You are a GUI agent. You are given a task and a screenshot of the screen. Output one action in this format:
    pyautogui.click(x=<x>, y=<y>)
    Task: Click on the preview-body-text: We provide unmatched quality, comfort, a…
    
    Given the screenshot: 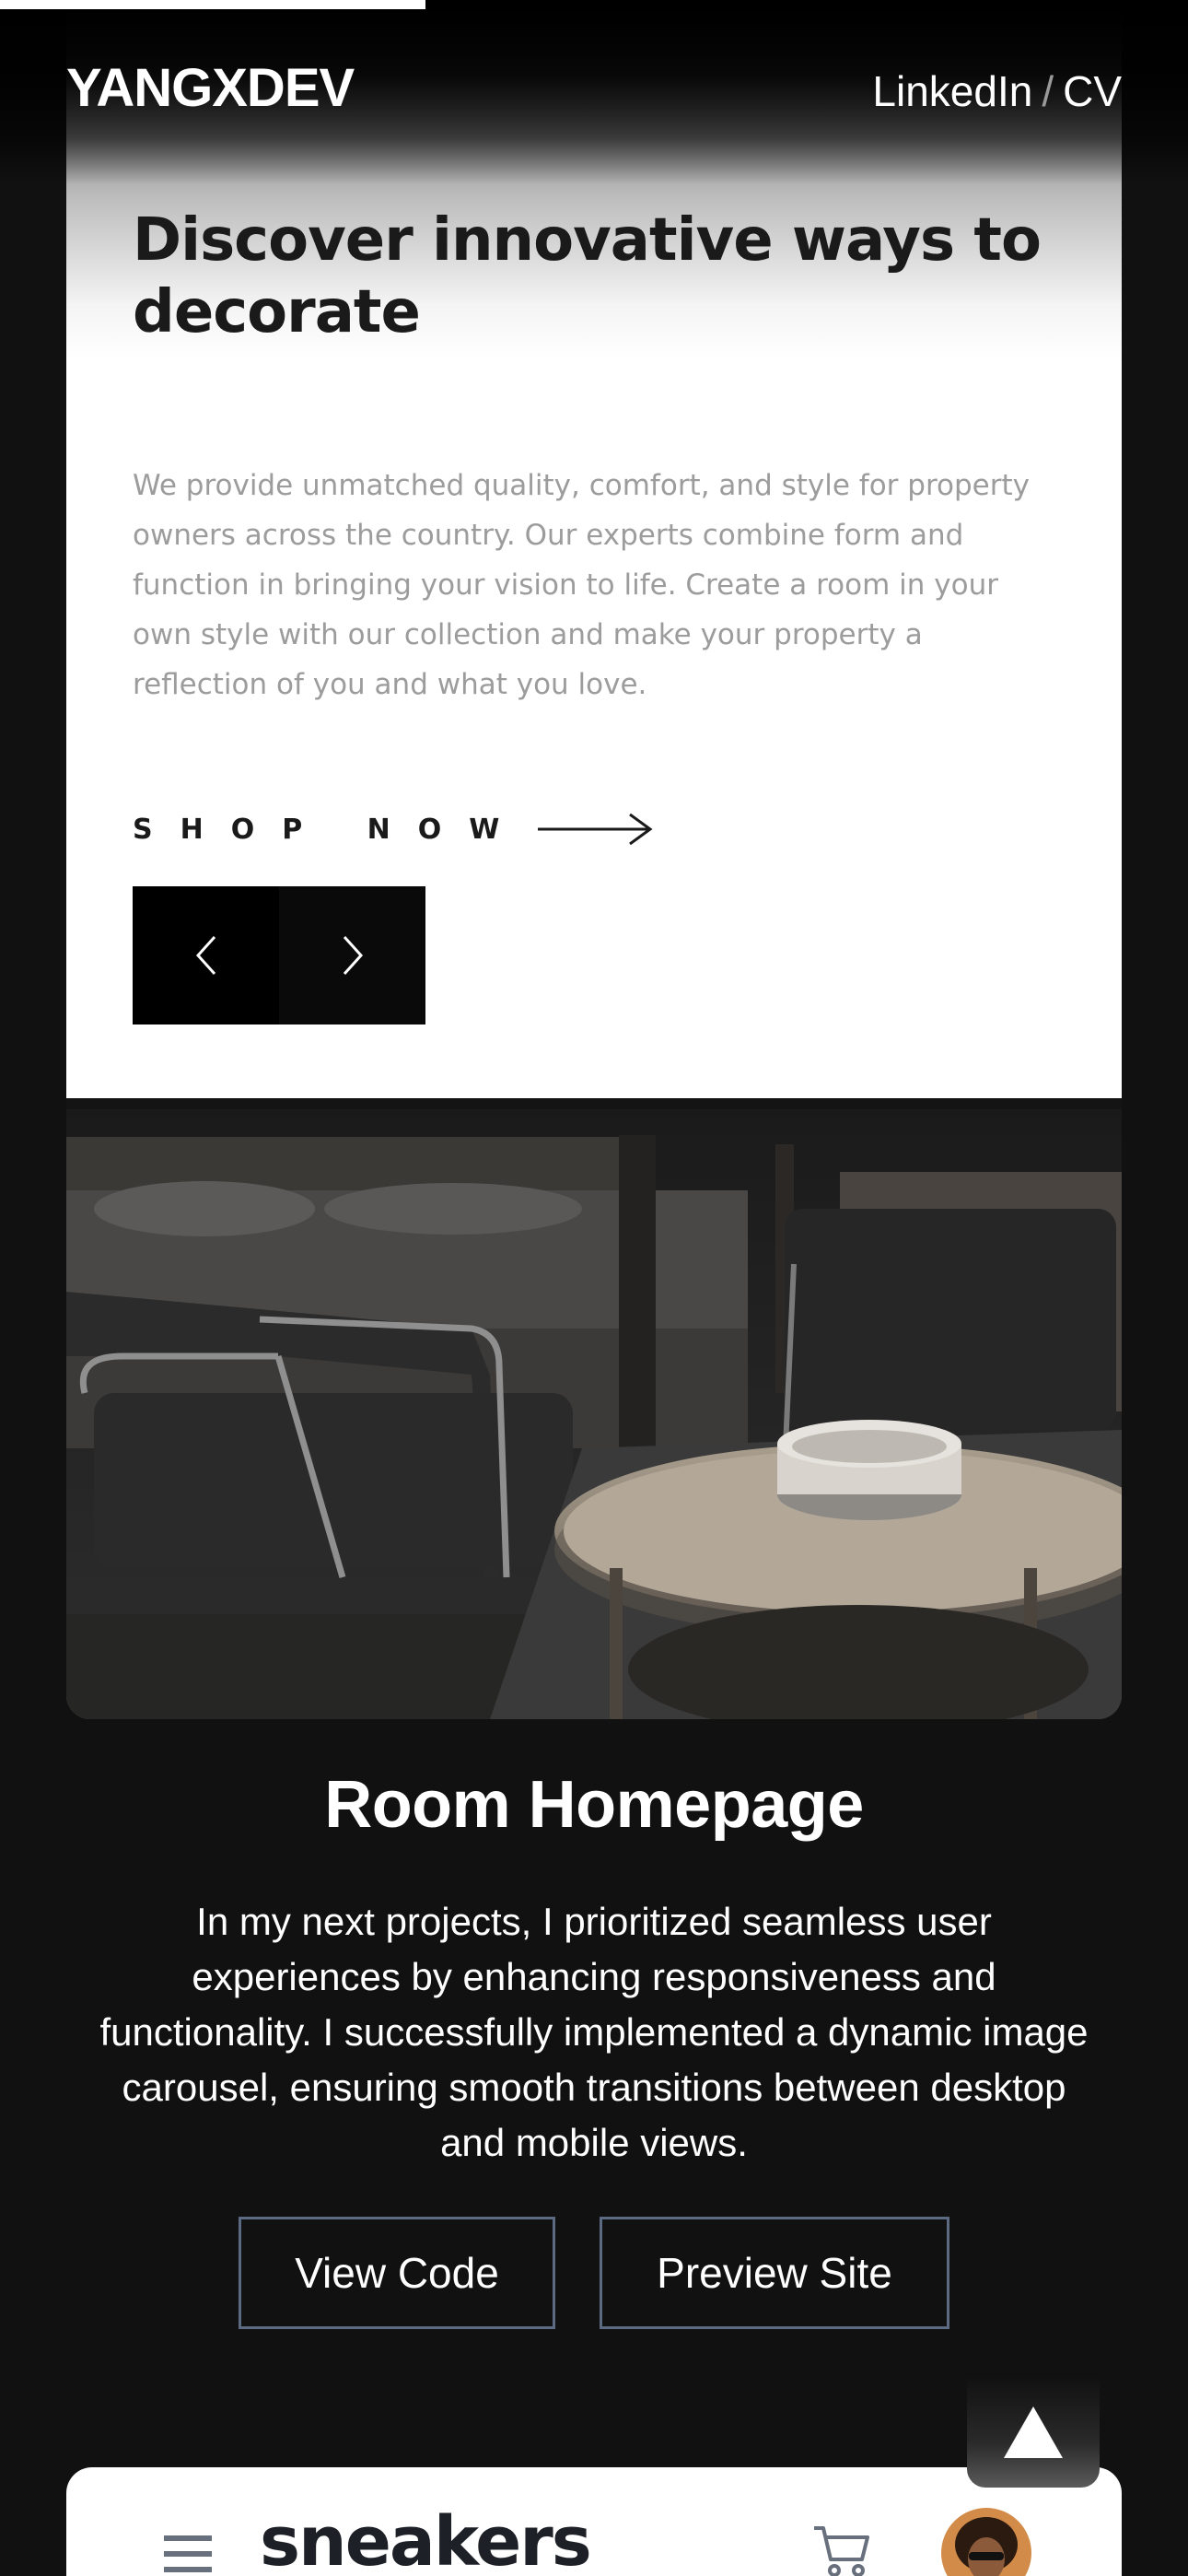 What is the action you would take?
    pyautogui.click(x=581, y=585)
    